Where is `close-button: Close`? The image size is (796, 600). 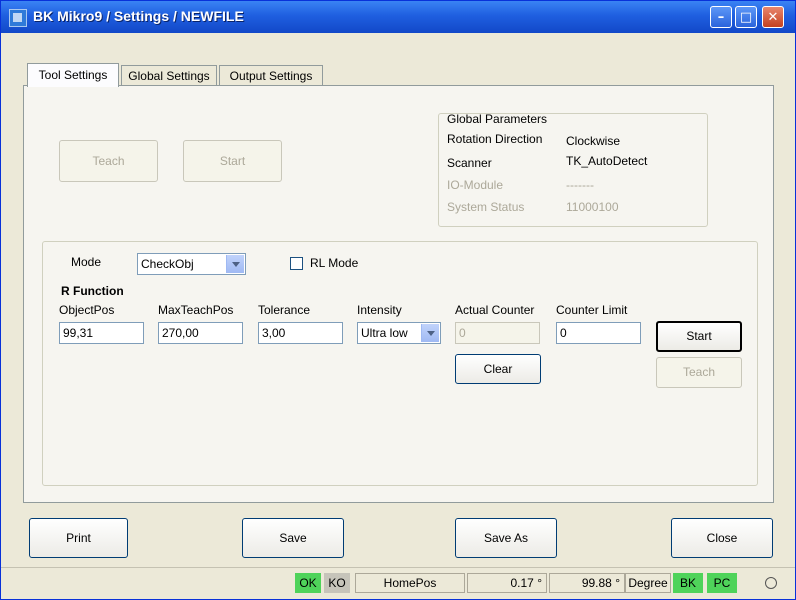
close-button: Close is located at coordinates (722, 538).